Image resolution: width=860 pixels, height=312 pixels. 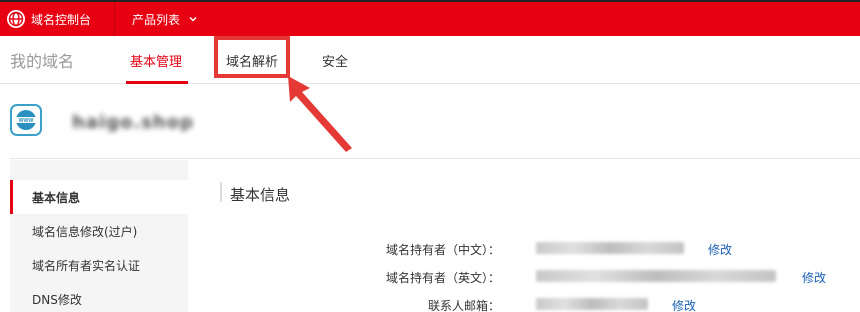 I want to click on domain-name: haigo.shop, so click(x=133, y=122).